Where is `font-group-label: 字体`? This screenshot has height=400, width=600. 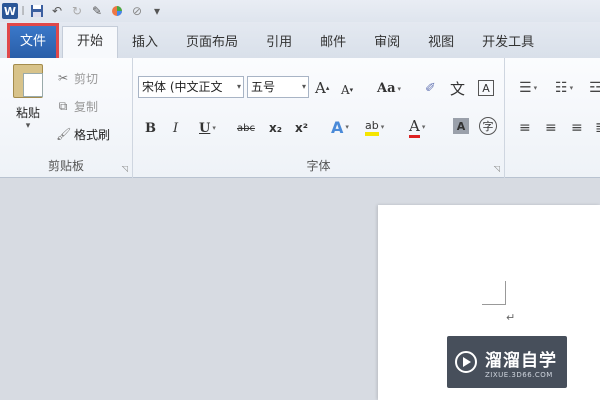 font-group-label: 字体 is located at coordinates (318, 166).